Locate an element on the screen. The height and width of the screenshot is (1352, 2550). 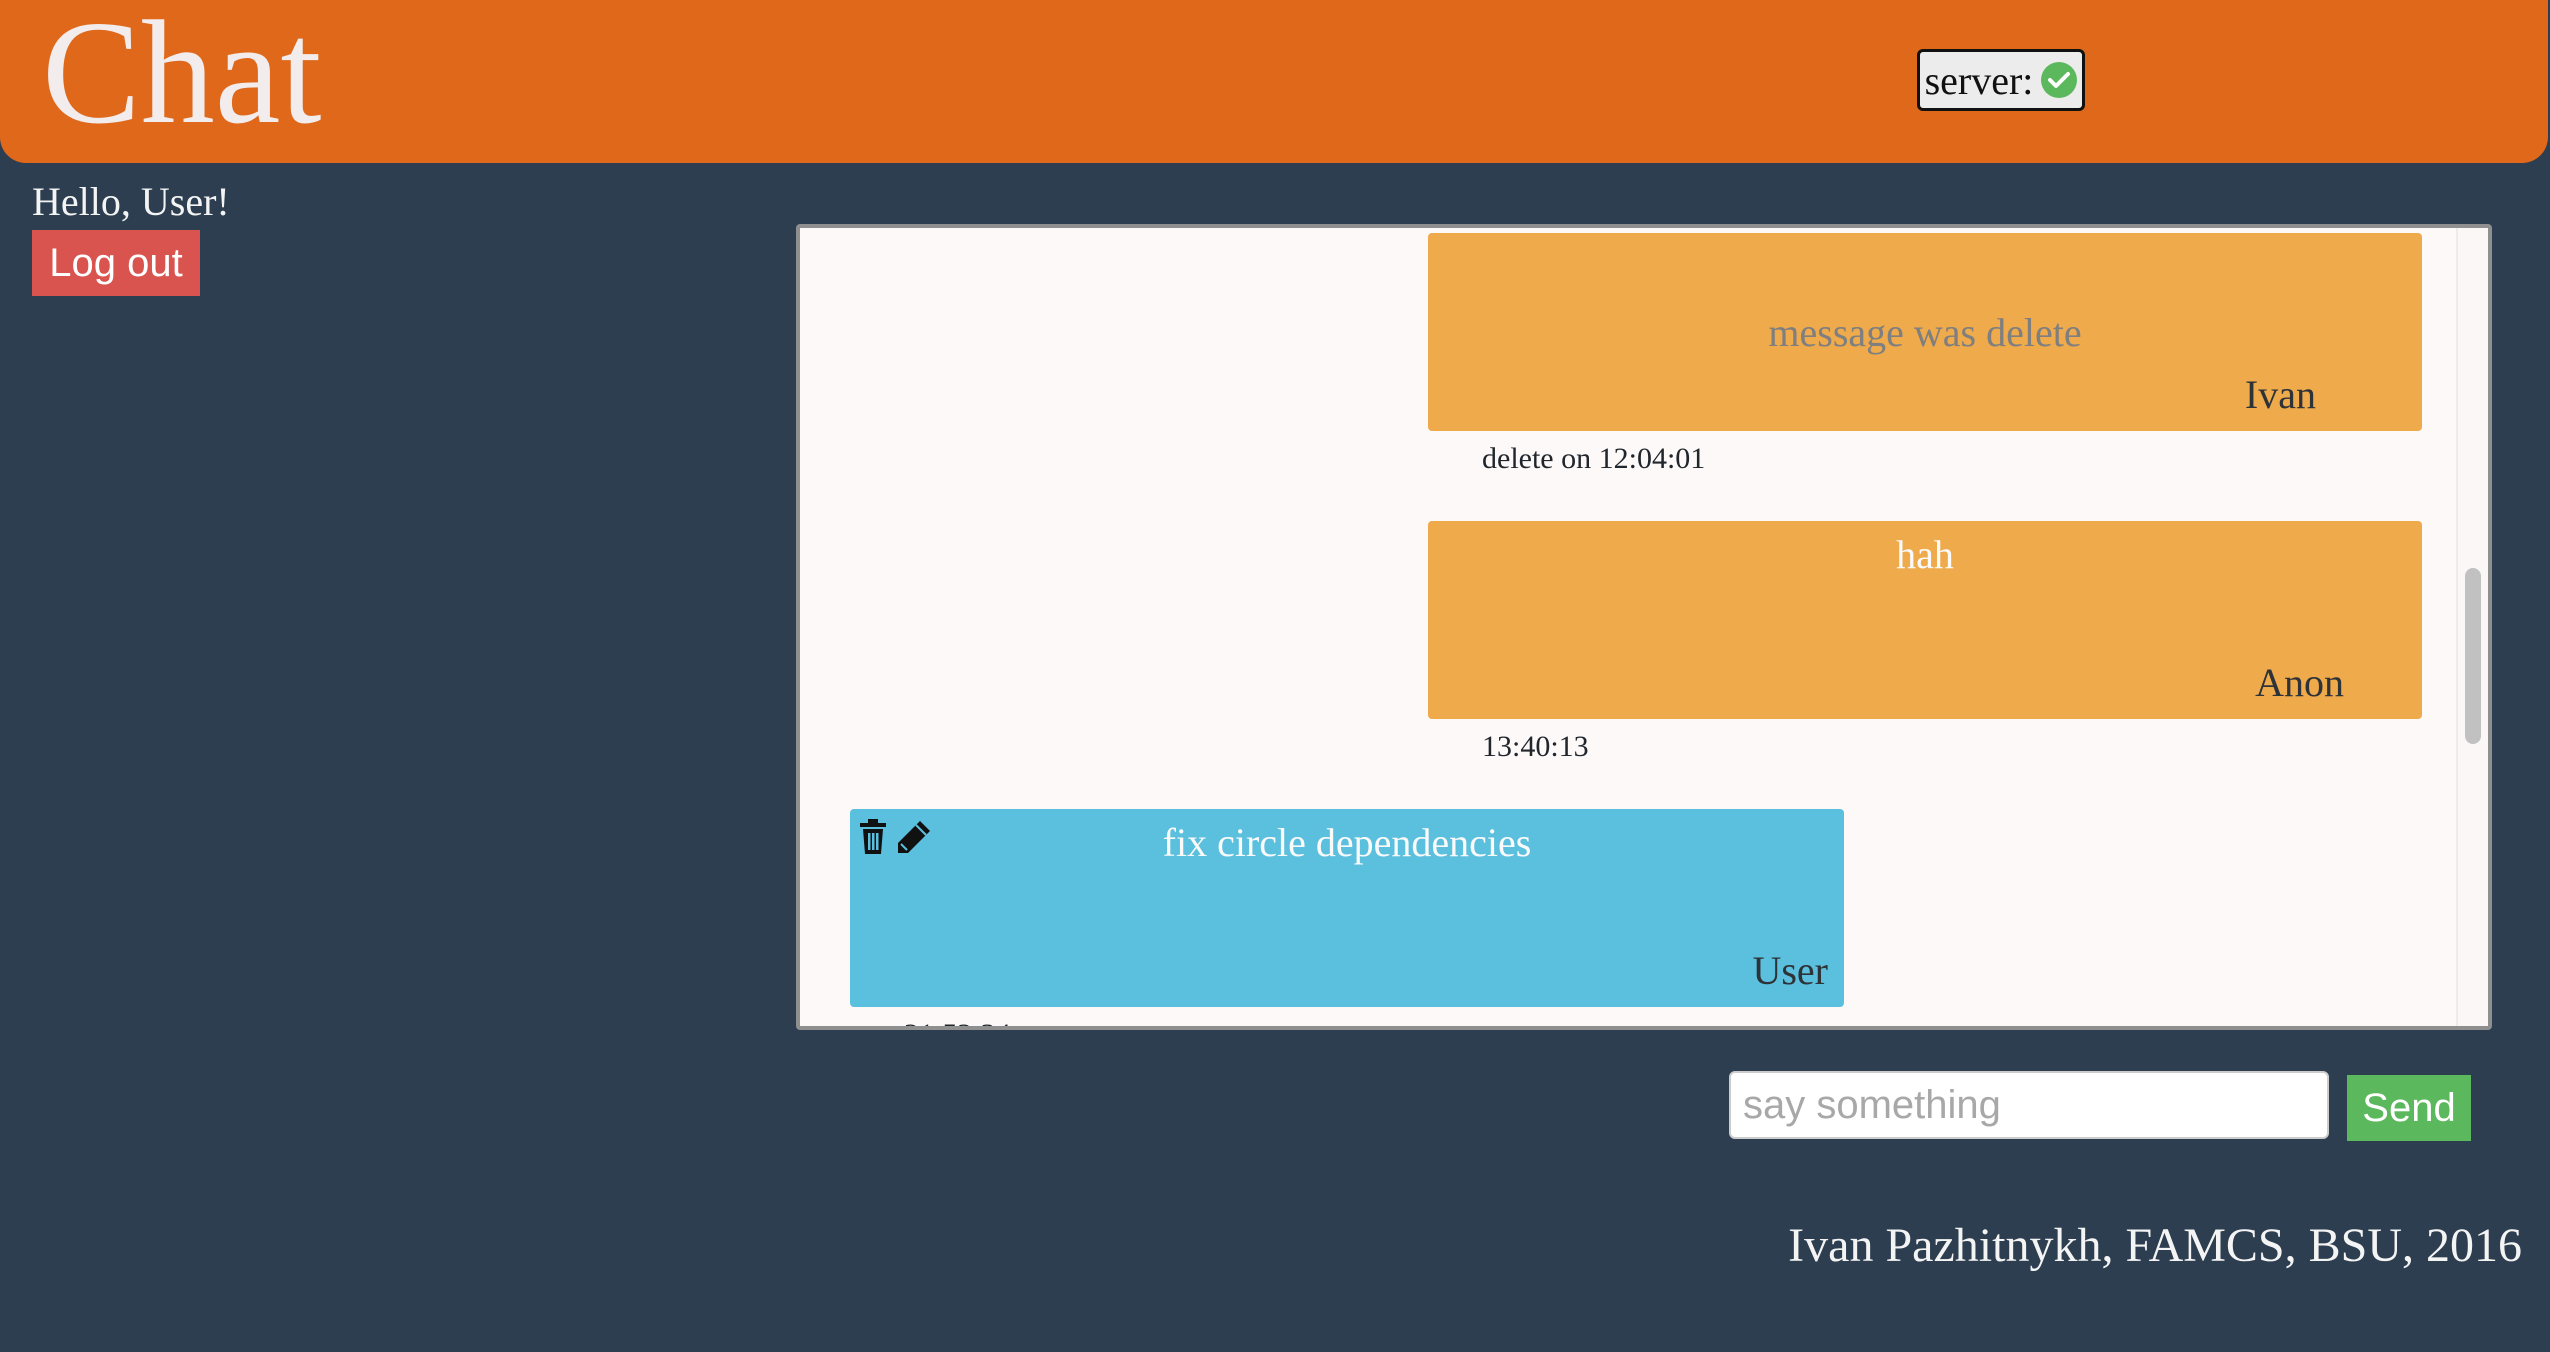
message-timestamp: 13:40:13 is located at coordinates (1535, 746).